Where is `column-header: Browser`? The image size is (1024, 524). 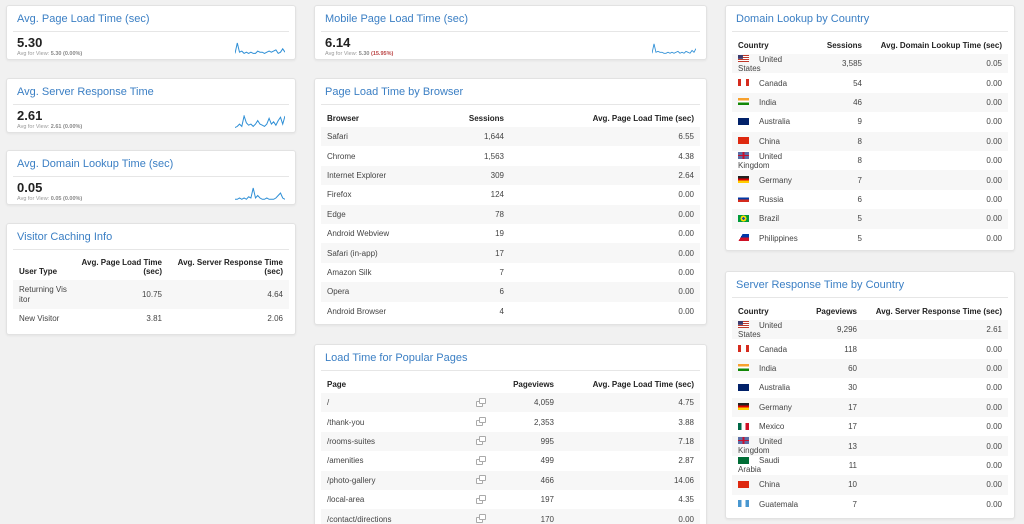
column-header: Browser is located at coordinates (370, 117).